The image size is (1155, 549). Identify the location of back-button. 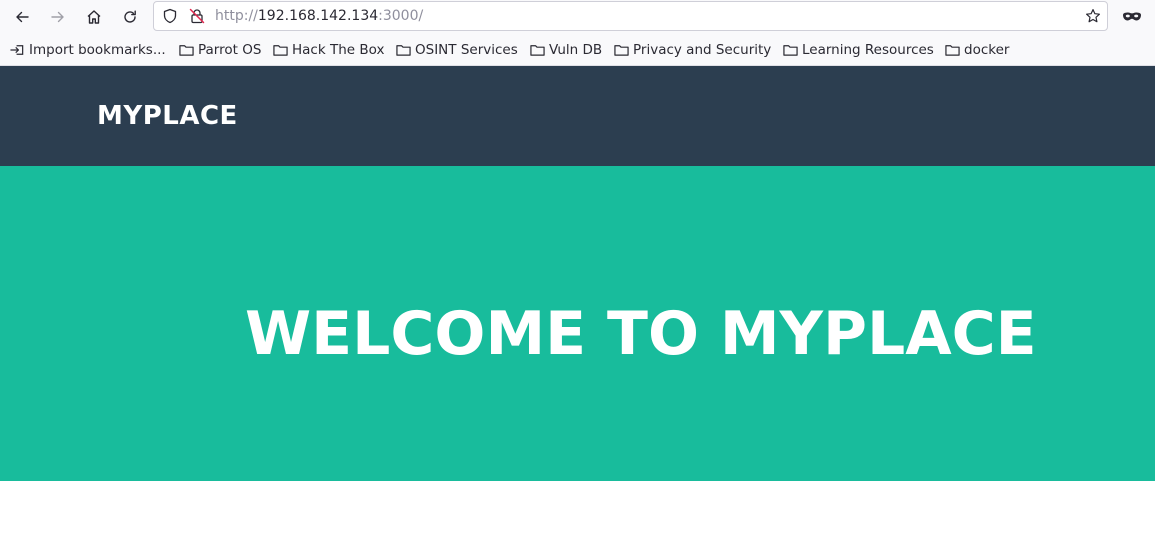
(22, 17).